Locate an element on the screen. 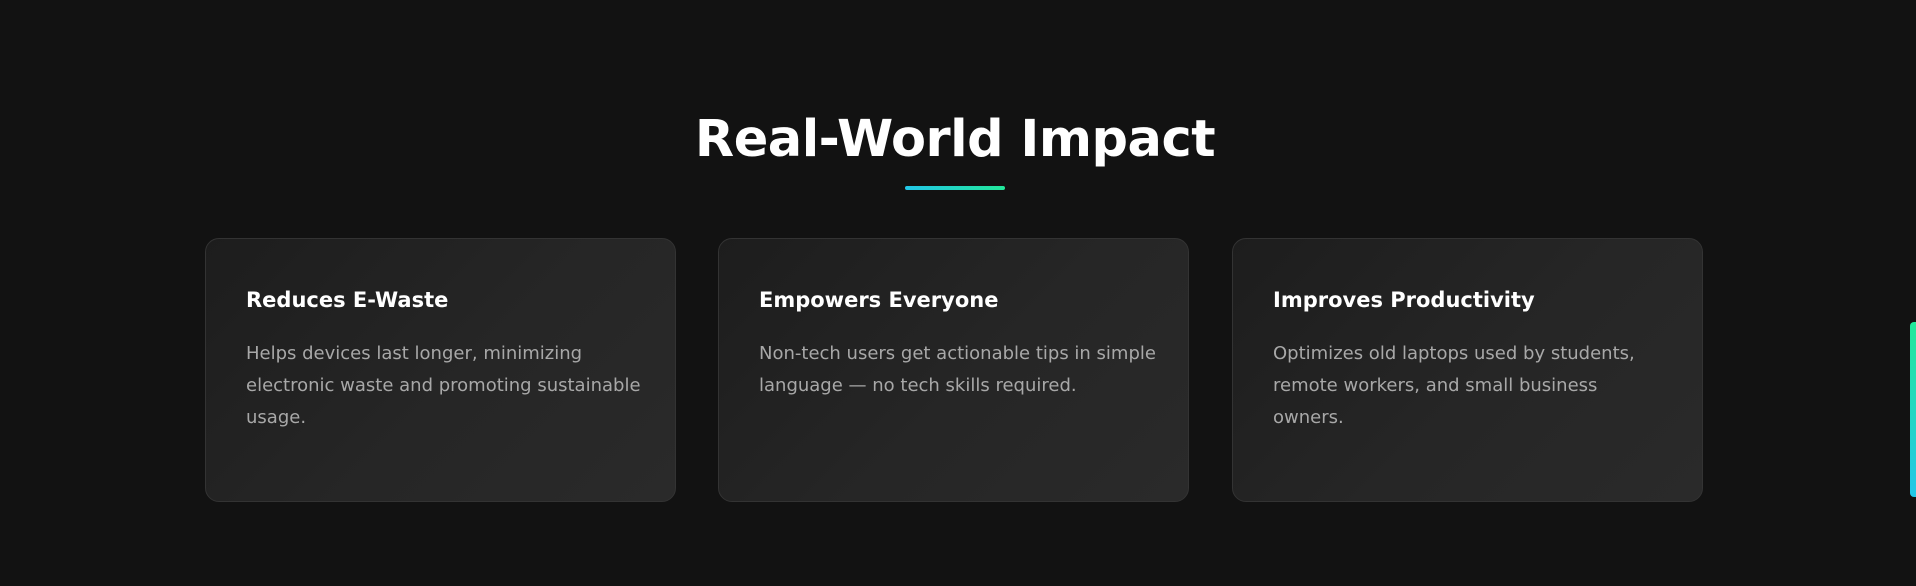 This screenshot has height=586, width=1916. section-title: Real-World Impact is located at coordinates (955, 139).